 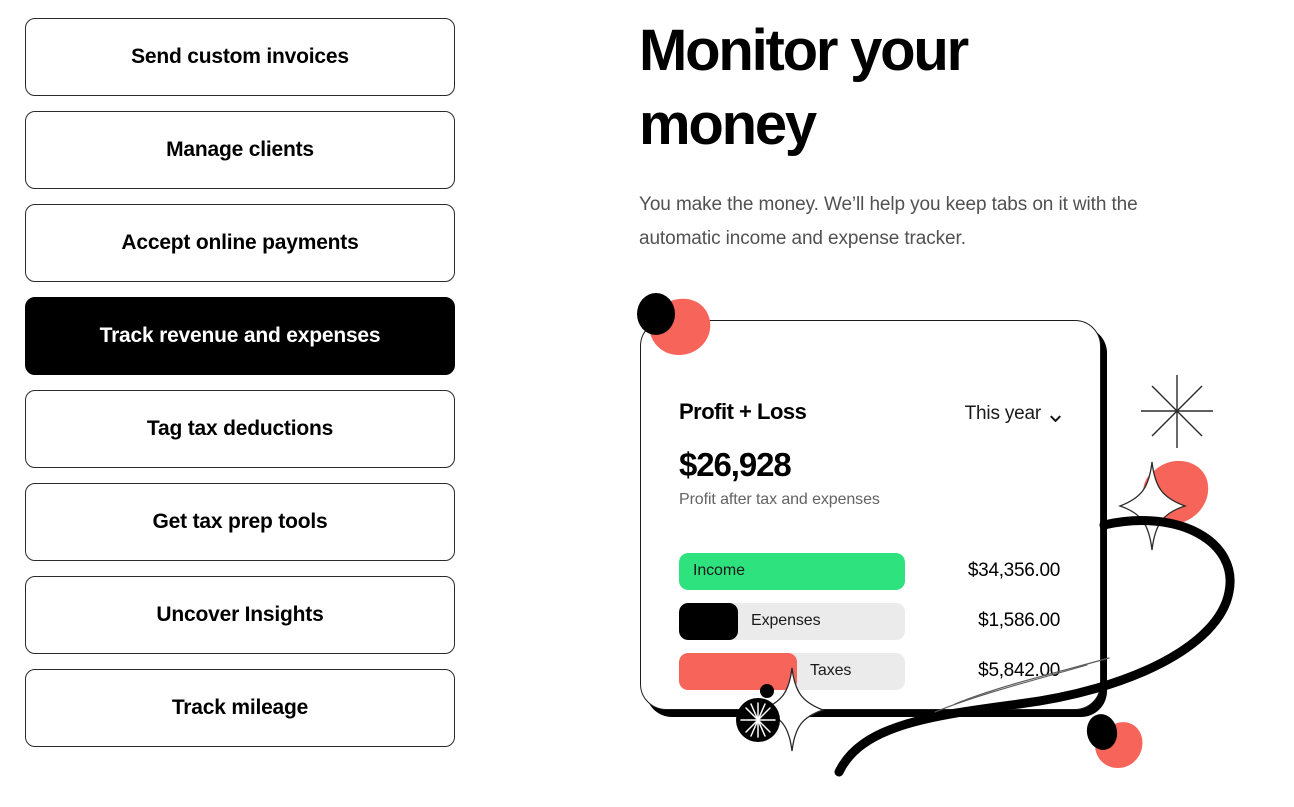 I want to click on nav-item-label: Uncover Insights, so click(x=240, y=614).